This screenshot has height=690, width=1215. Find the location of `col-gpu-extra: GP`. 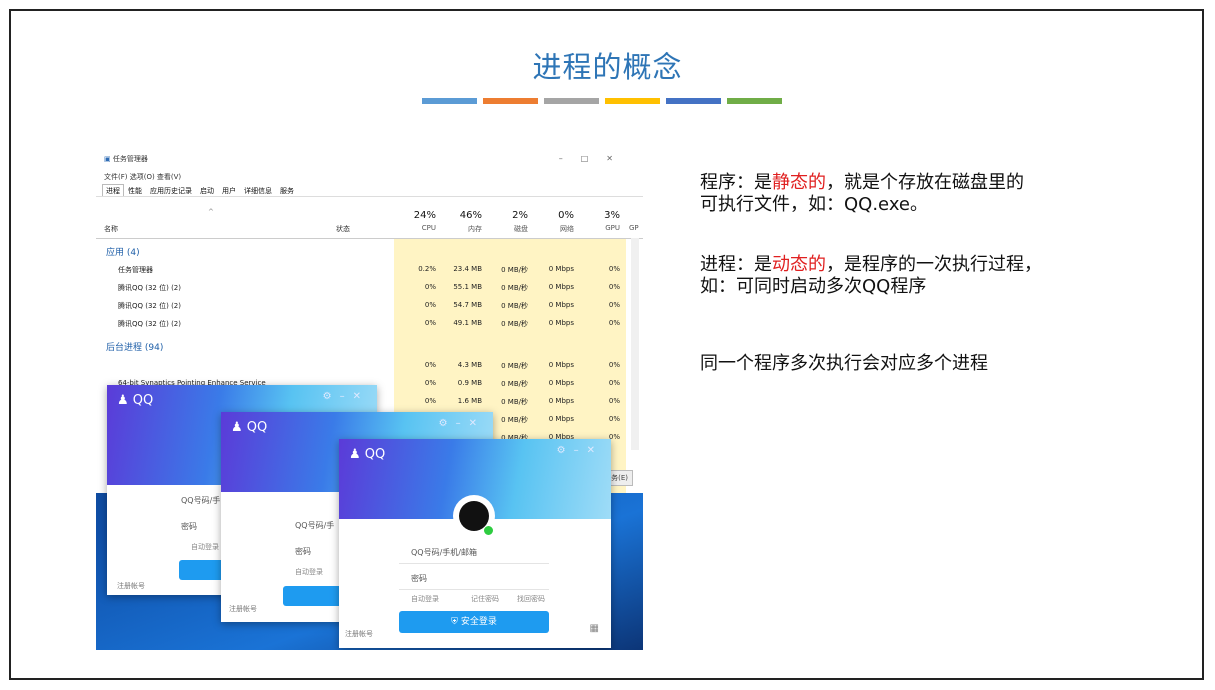

col-gpu-extra: GP is located at coordinates (634, 228).